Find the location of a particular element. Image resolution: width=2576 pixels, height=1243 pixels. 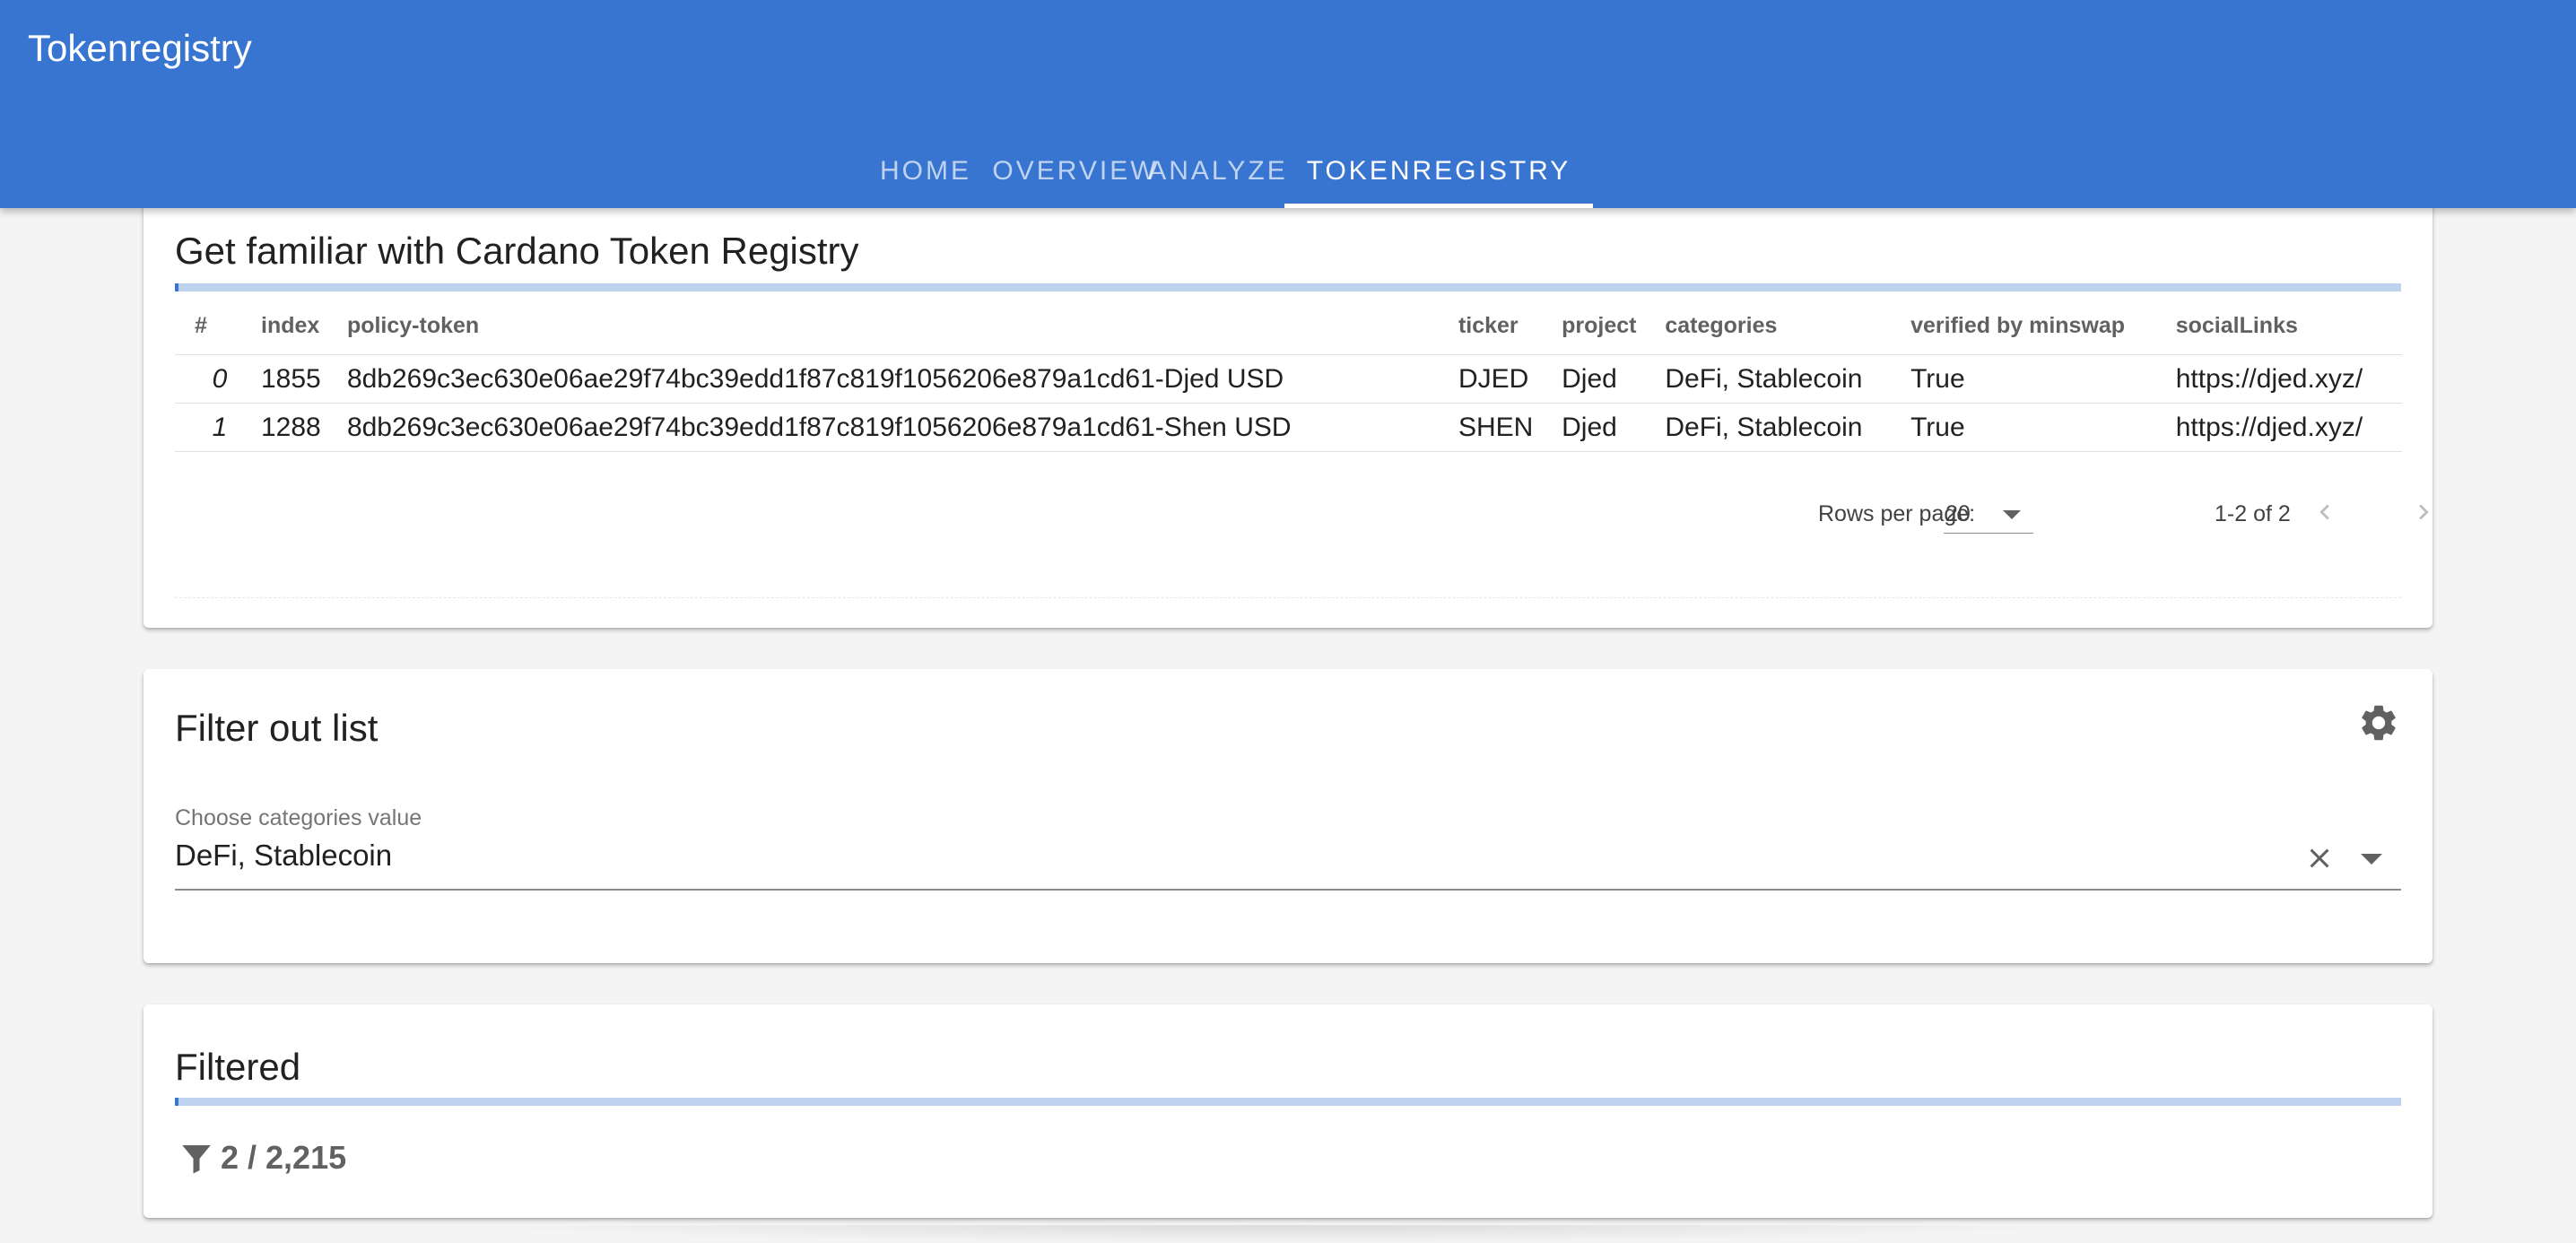

column-header-index: index is located at coordinates (297, 326).